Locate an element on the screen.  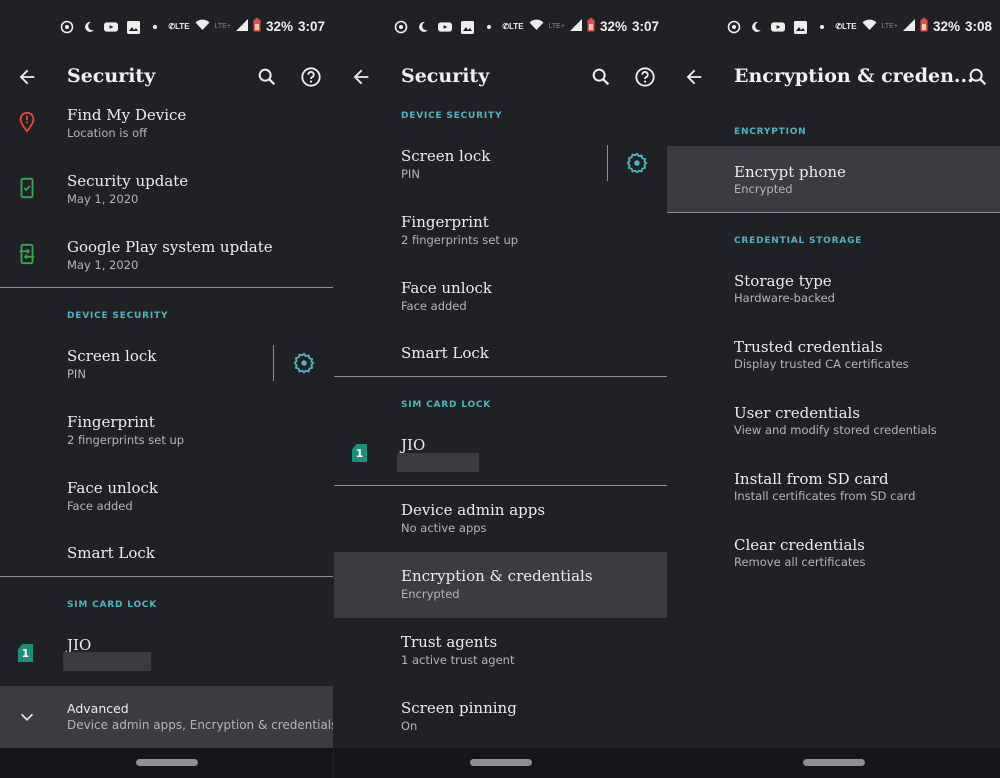
screen-pinning-item: Screen pinning On is located at coordinates (500, 717).